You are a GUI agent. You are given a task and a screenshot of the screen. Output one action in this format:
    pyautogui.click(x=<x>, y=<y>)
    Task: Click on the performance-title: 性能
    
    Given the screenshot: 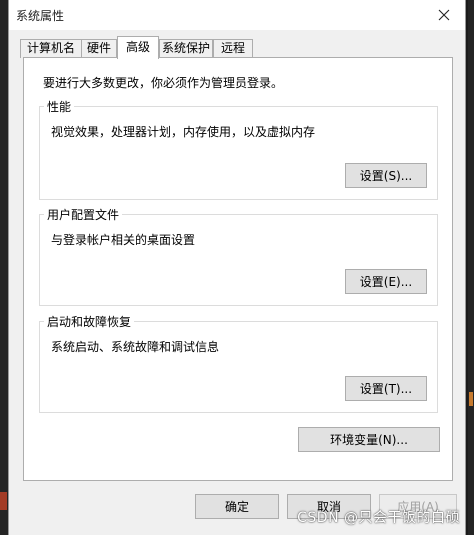 What is the action you would take?
    pyautogui.click(x=59, y=106)
    